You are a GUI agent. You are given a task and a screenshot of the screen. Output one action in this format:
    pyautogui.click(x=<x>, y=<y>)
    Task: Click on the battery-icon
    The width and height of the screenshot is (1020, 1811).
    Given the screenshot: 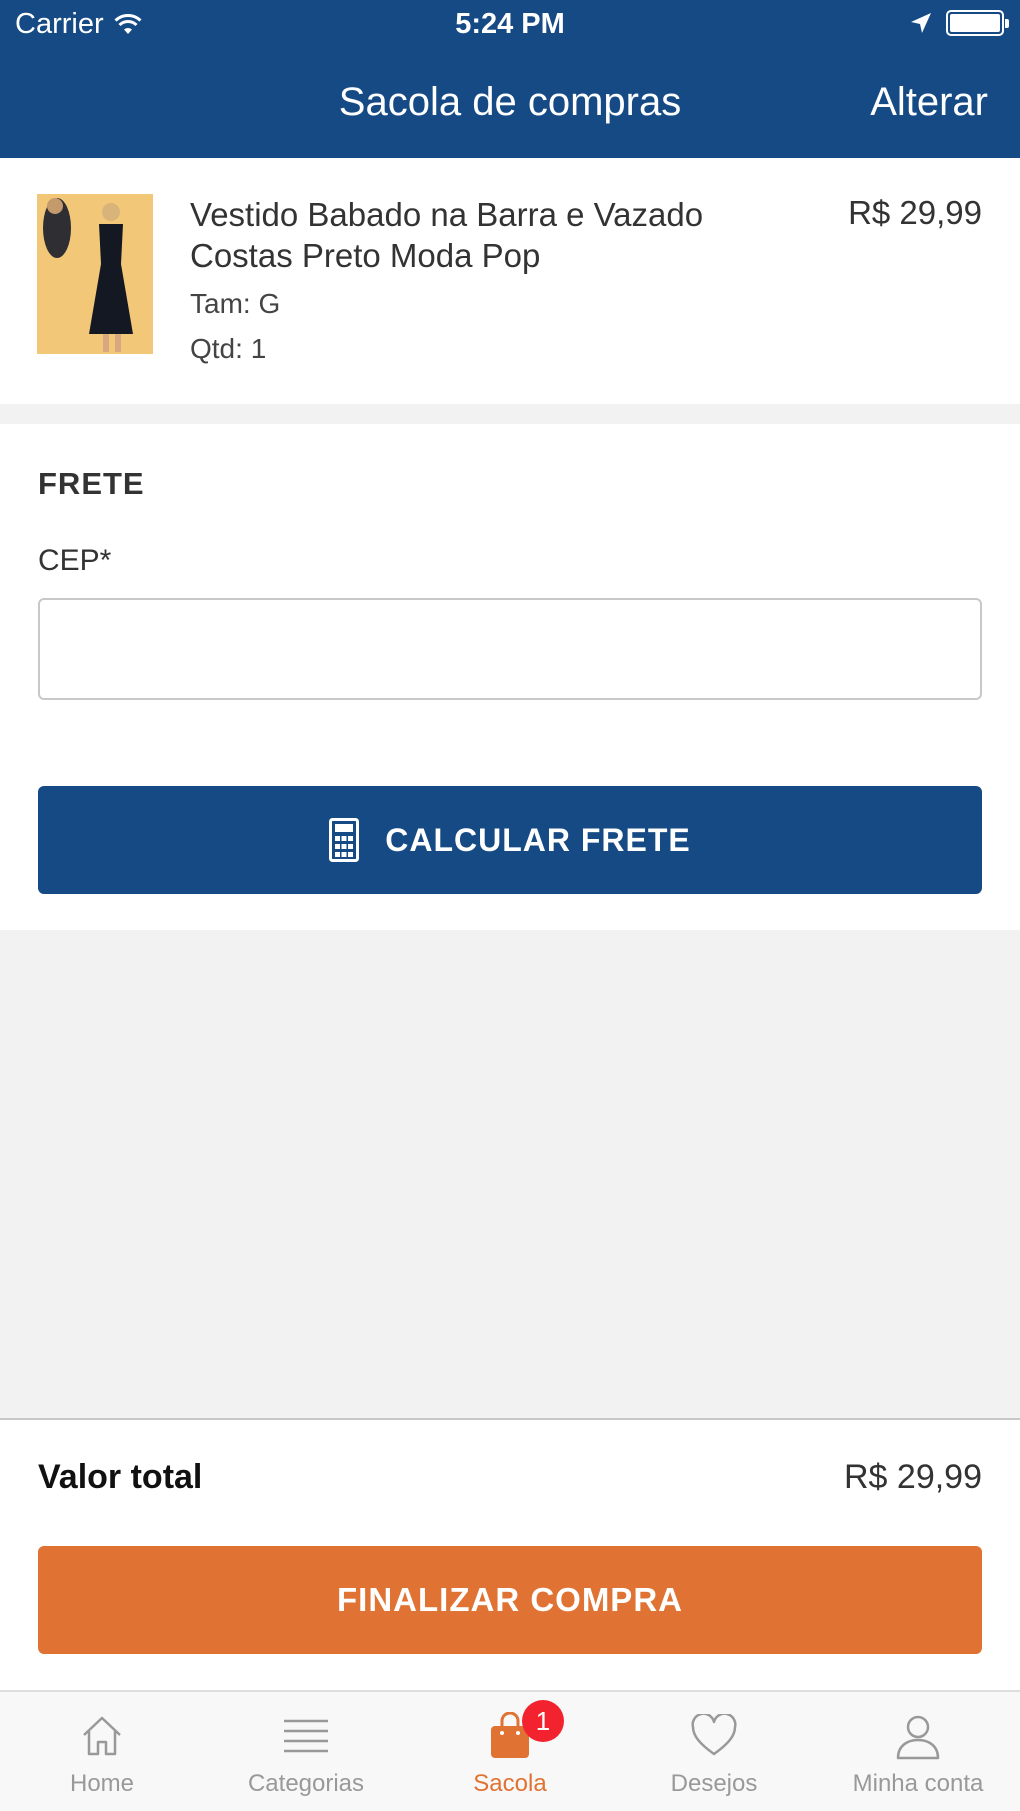 What is the action you would take?
    pyautogui.click(x=977, y=23)
    